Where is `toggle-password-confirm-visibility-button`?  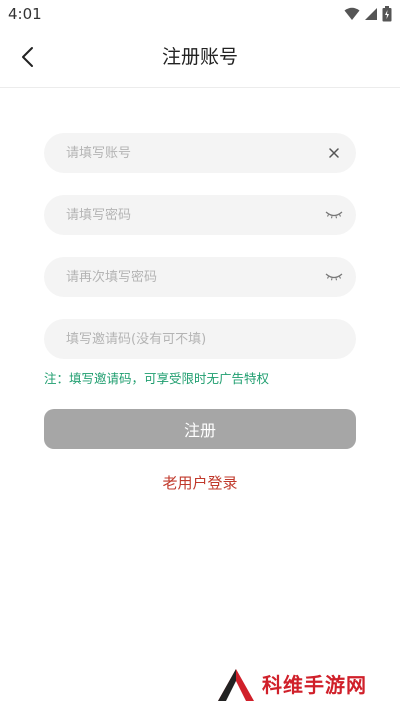 toggle-password-confirm-visibility-button is located at coordinates (334, 277).